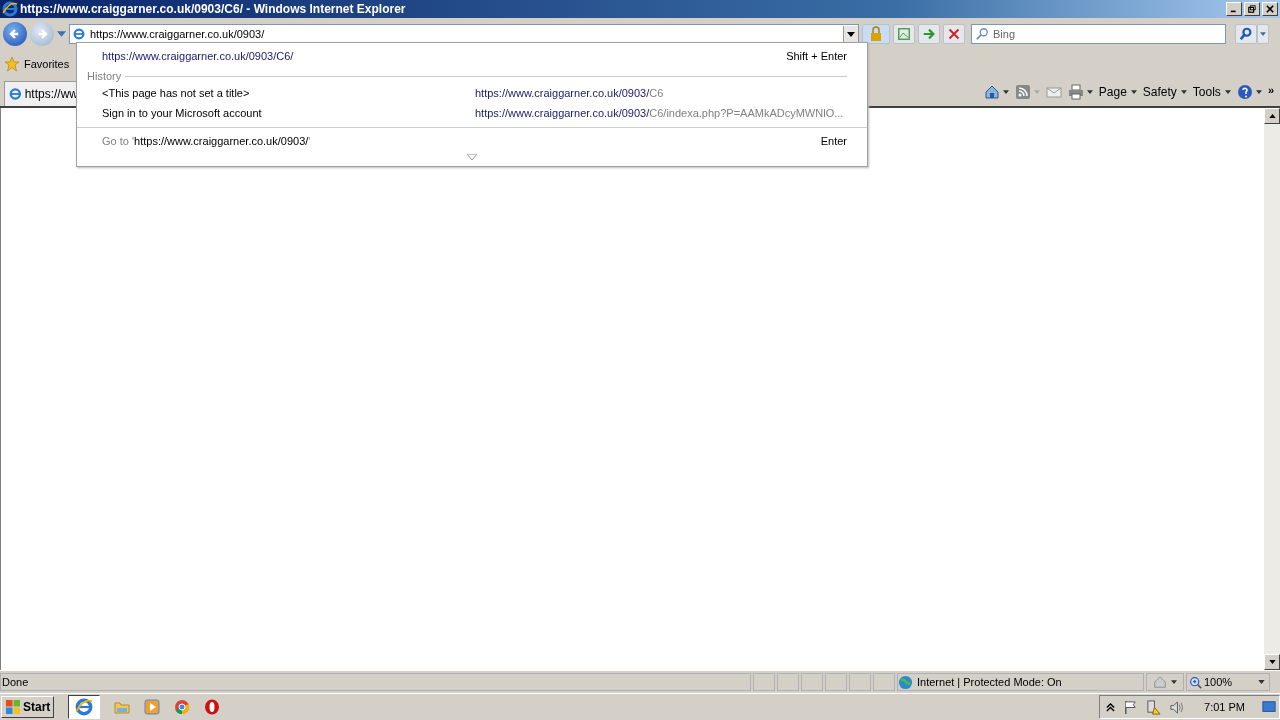 This screenshot has width=1280, height=720. I want to click on opera-icon, so click(212, 707).